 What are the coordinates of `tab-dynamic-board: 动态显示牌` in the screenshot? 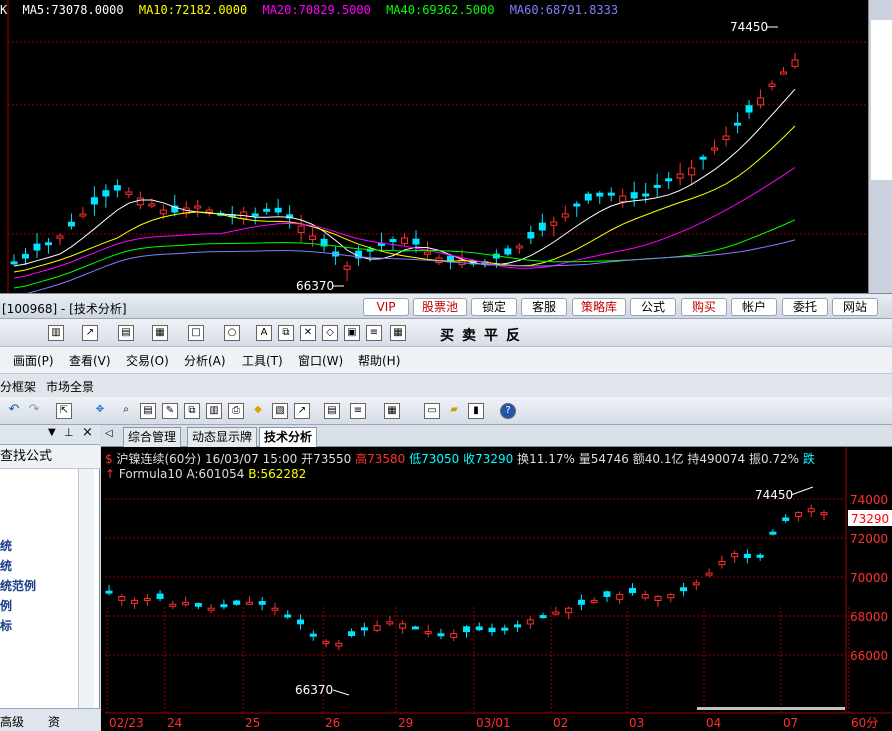 It's located at (222, 437).